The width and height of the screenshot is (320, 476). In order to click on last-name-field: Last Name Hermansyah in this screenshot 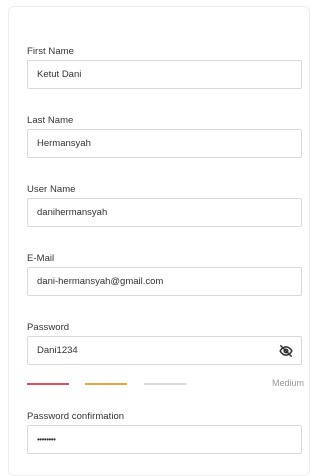, I will do `click(164, 136)`.